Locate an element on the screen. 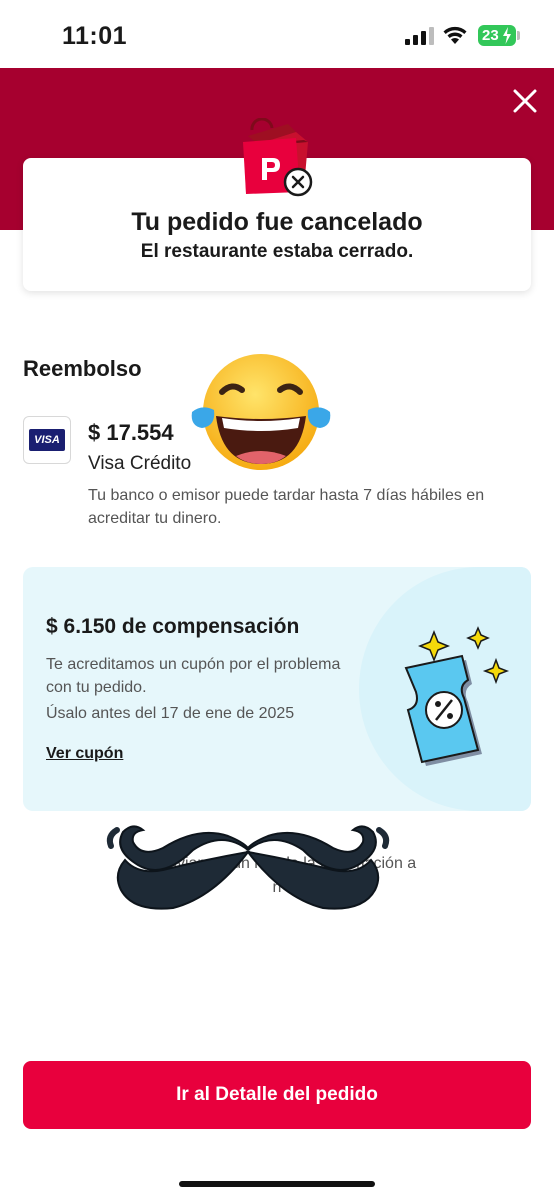  cancelled-bag-icon is located at coordinates (278, 157).